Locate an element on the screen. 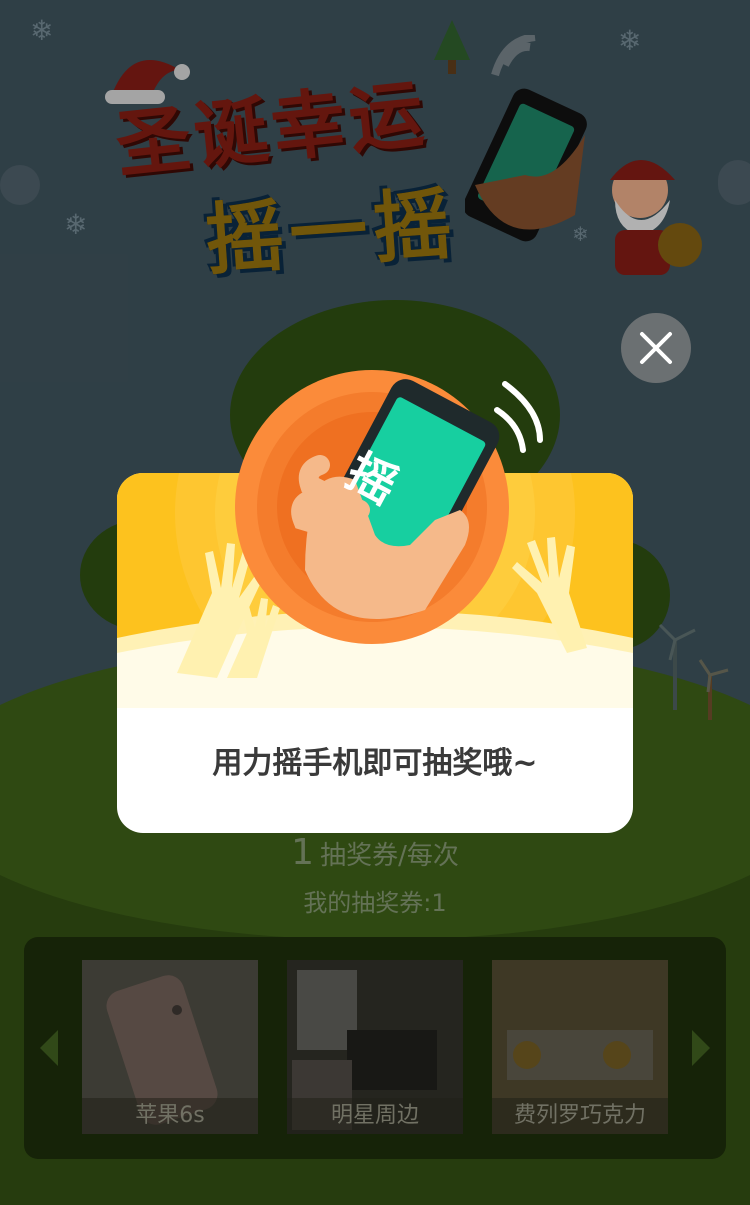 This screenshot has height=1205, width=750. shake-phone-icon is located at coordinates (389, 507).